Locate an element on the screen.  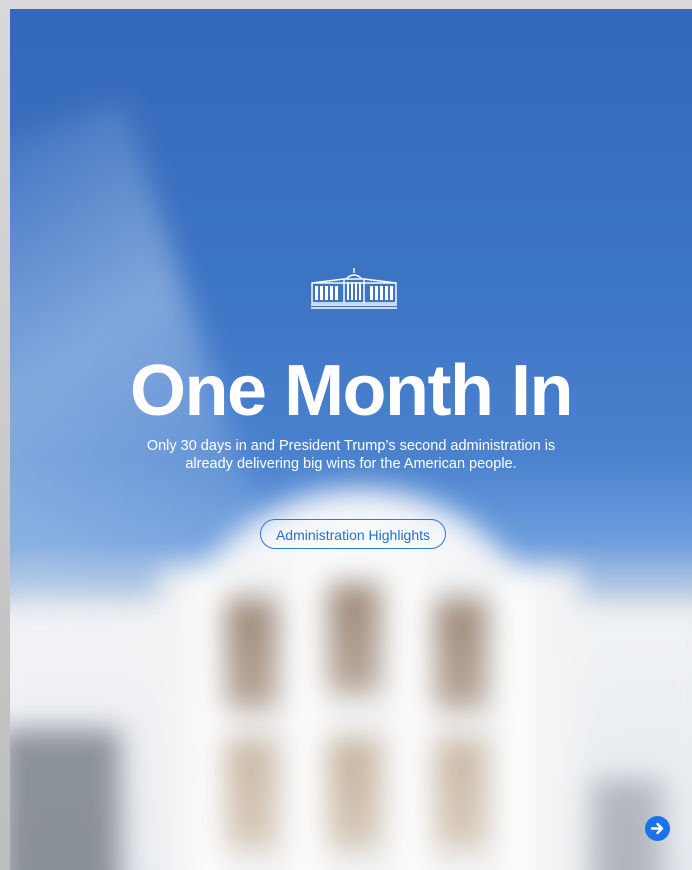
arrow-right-circle-icon is located at coordinates (657, 828).